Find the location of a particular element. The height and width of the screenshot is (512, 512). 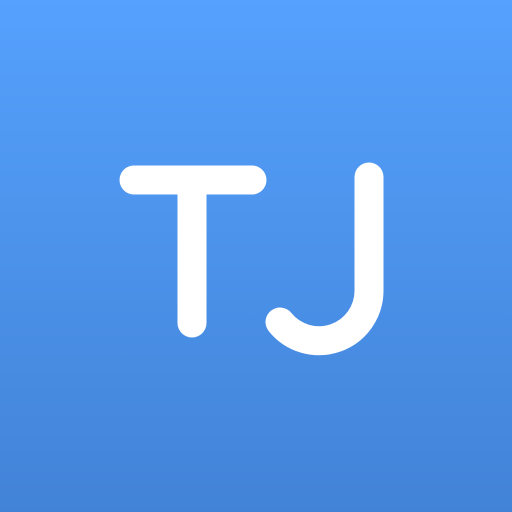

letter-j is located at coordinates (324, 259).